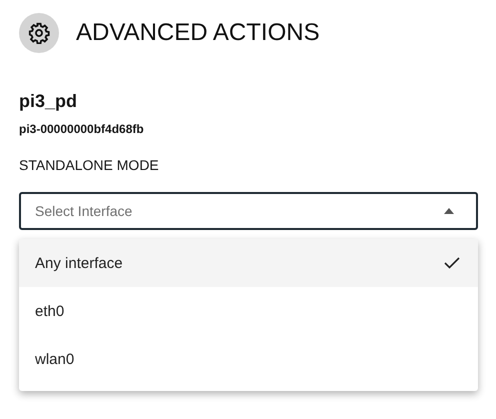 Image resolution: width=496 pixels, height=419 pixels. What do you see at coordinates (452, 263) in the screenshot?
I see `checkmark-icon` at bounding box center [452, 263].